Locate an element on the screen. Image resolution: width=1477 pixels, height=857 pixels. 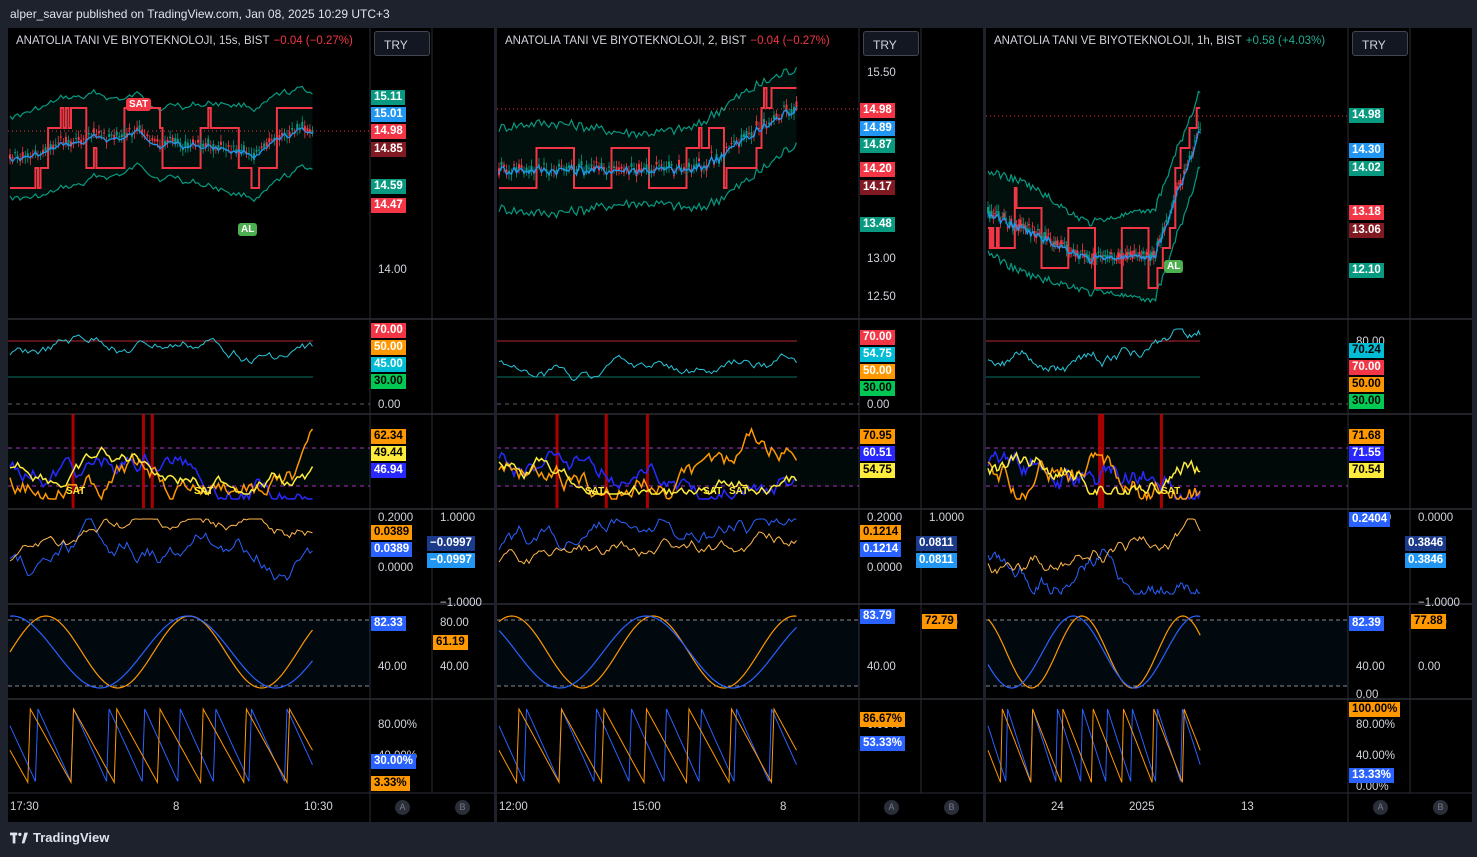
aroon-tags-value: 100.00% is located at coordinates (1375, 709).